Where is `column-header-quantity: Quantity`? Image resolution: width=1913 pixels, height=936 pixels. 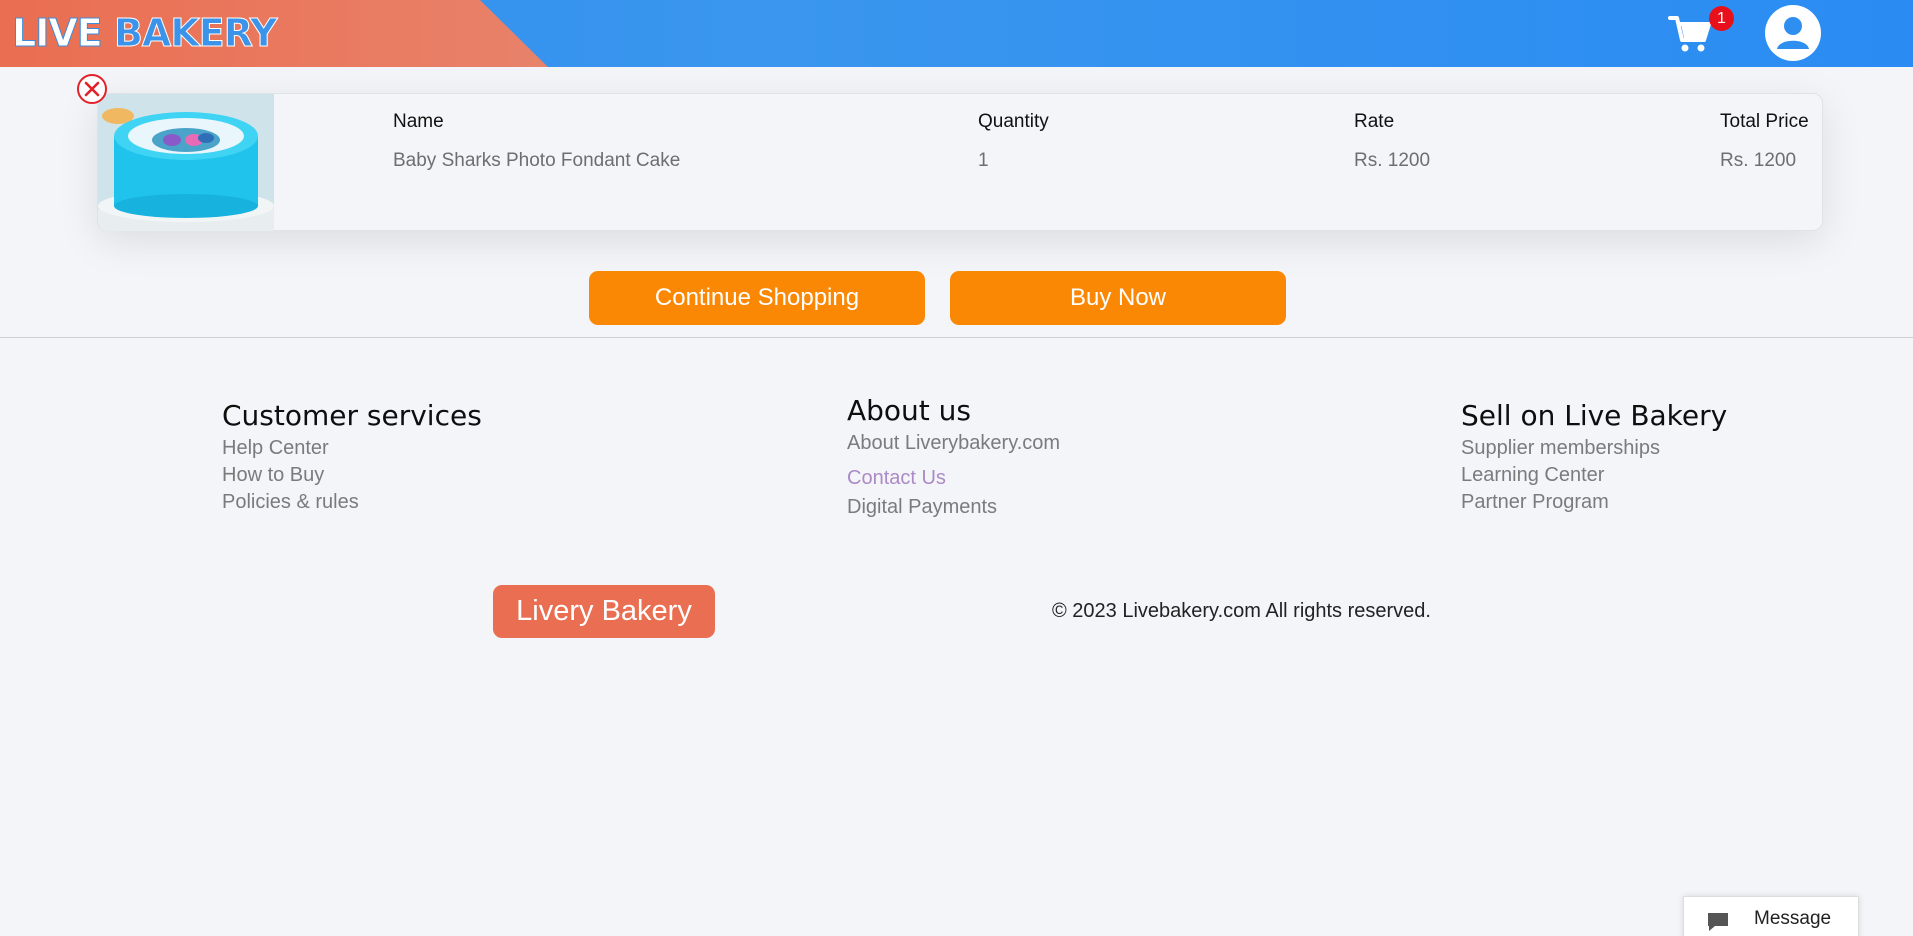
column-header-quantity: Quantity is located at coordinates (1013, 121).